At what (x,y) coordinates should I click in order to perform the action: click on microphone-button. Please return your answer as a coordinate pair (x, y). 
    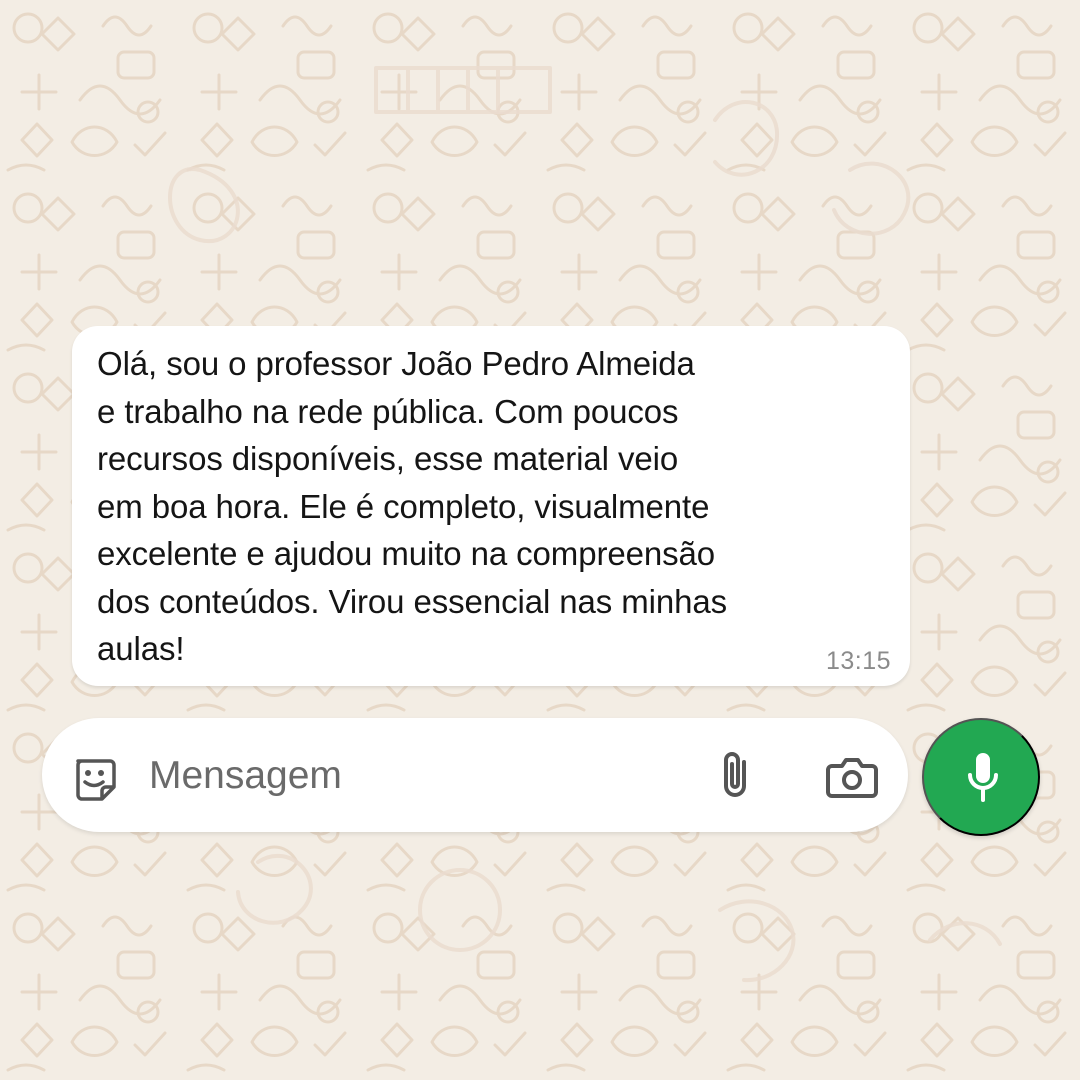
    Looking at the image, I should click on (981, 777).